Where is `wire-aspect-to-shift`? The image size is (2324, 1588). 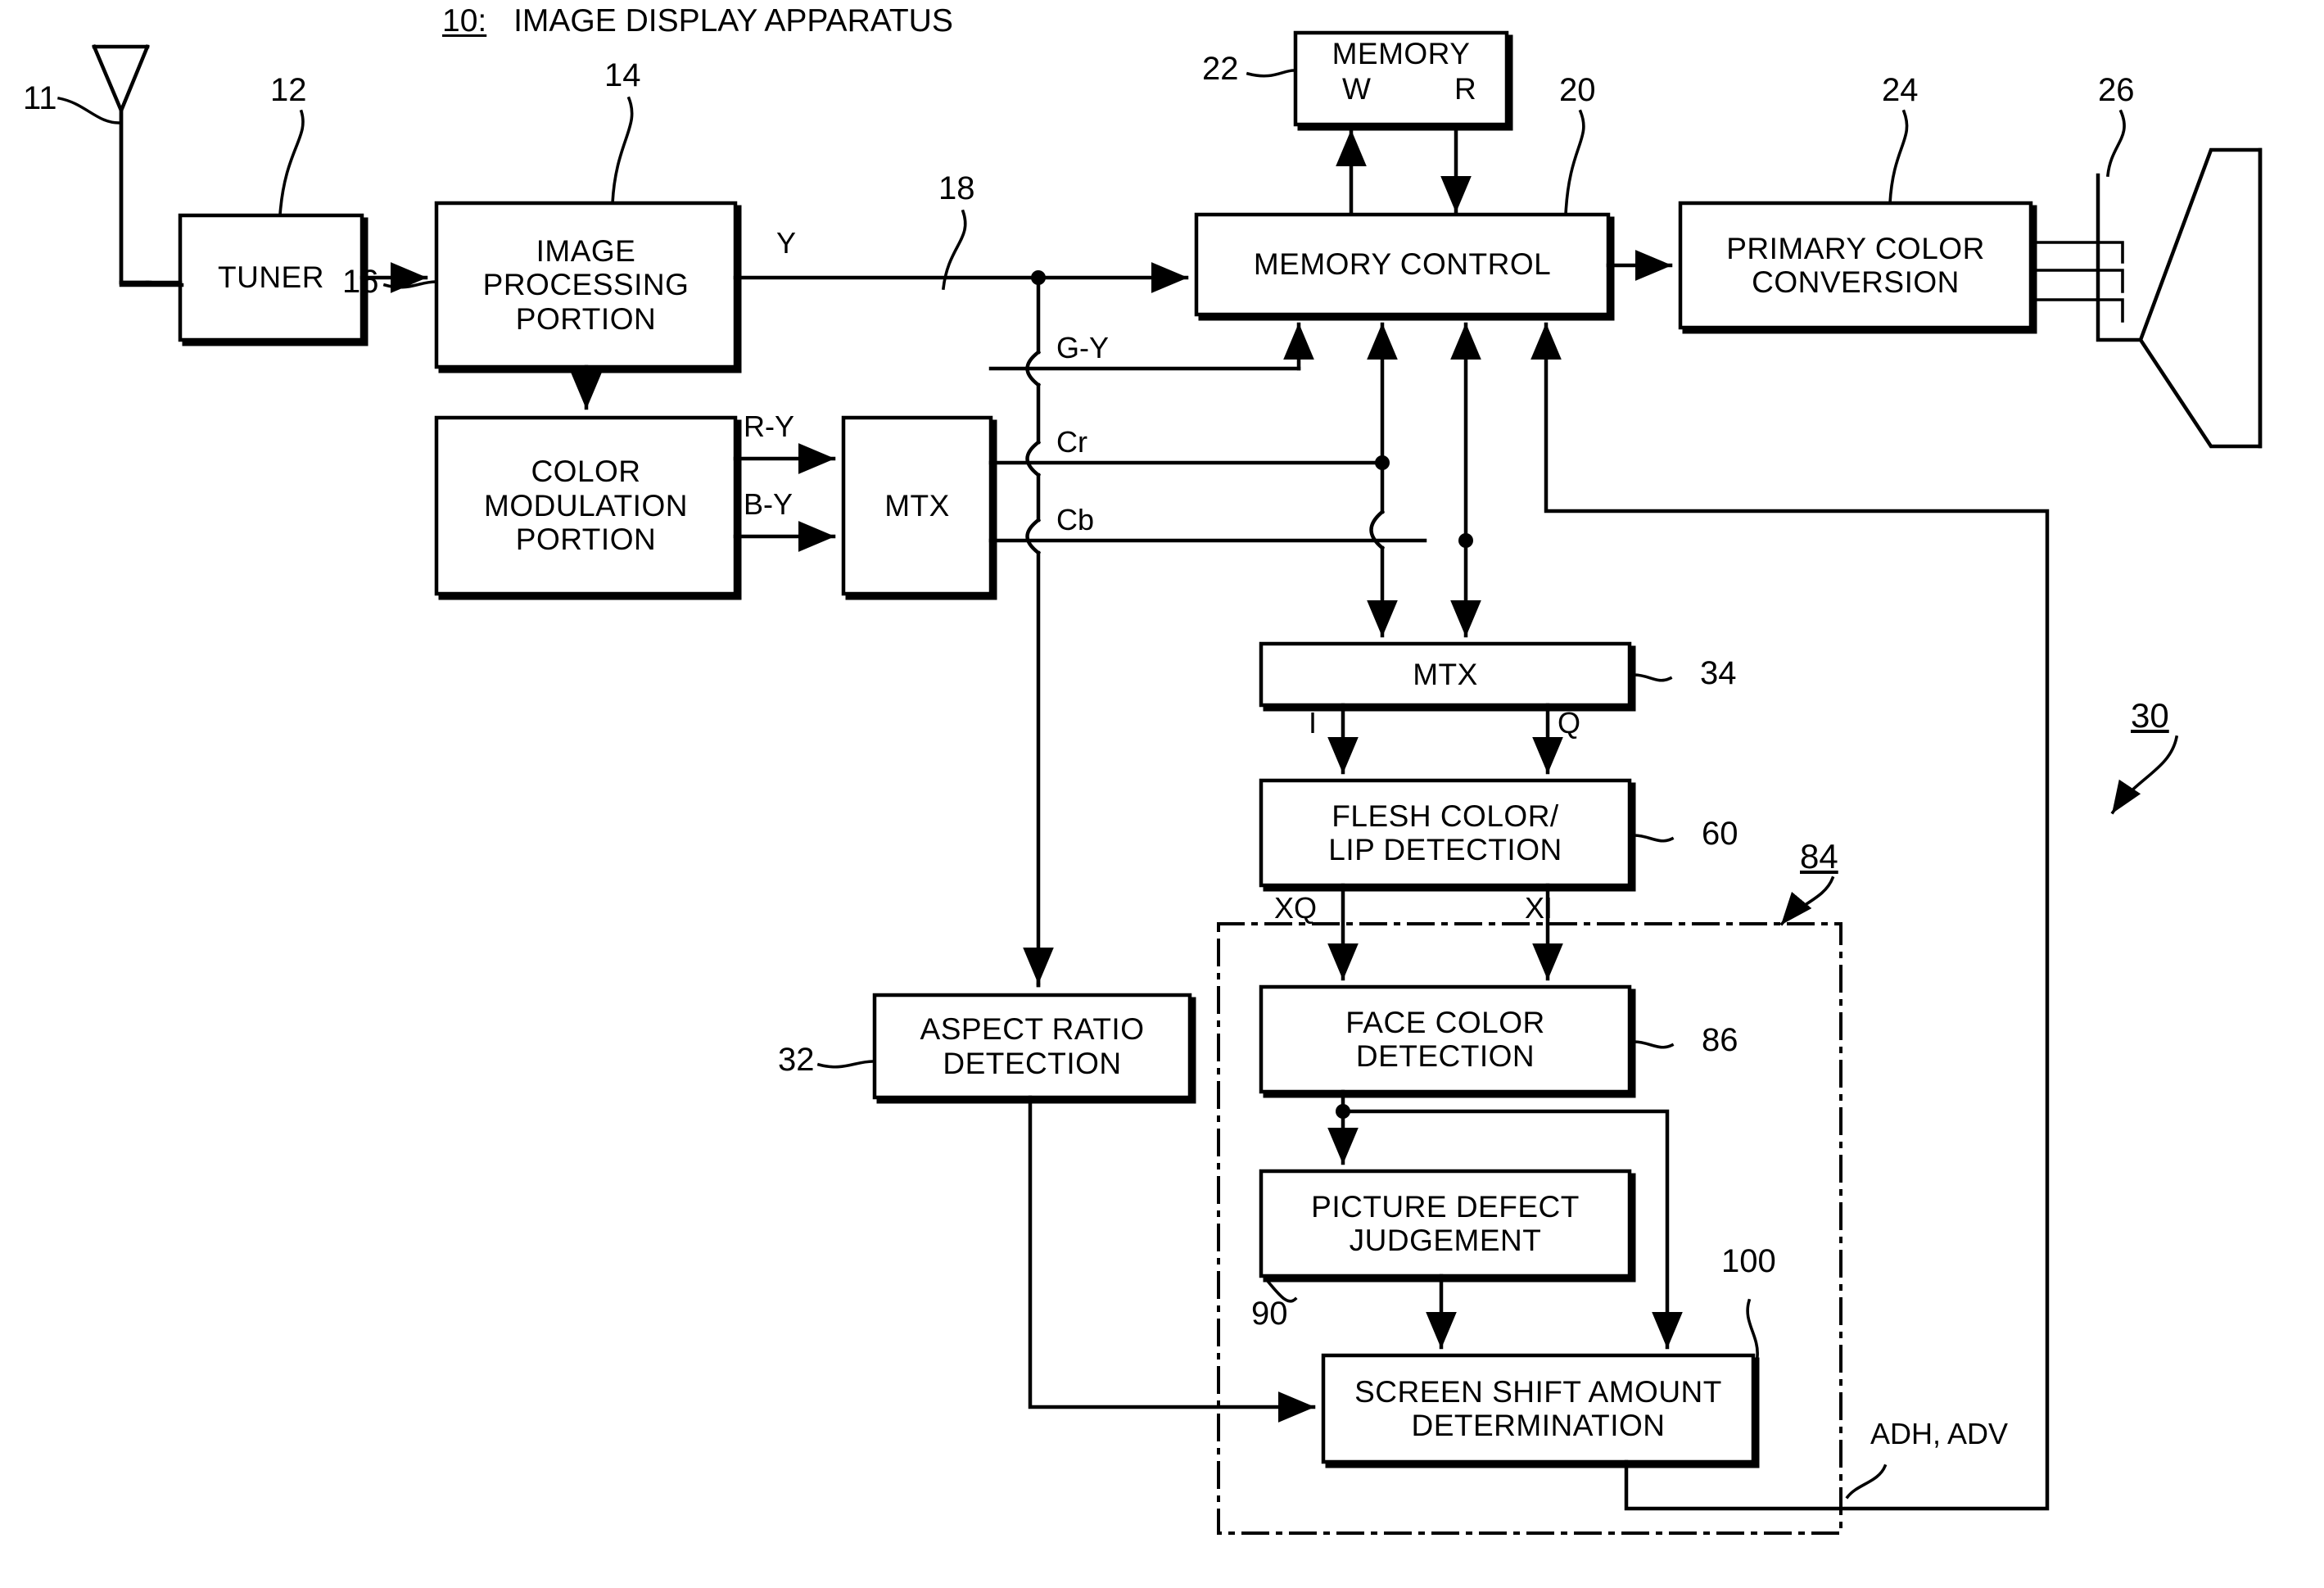
wire-aspect-to-shift is located at coordinates (1172, 1259).